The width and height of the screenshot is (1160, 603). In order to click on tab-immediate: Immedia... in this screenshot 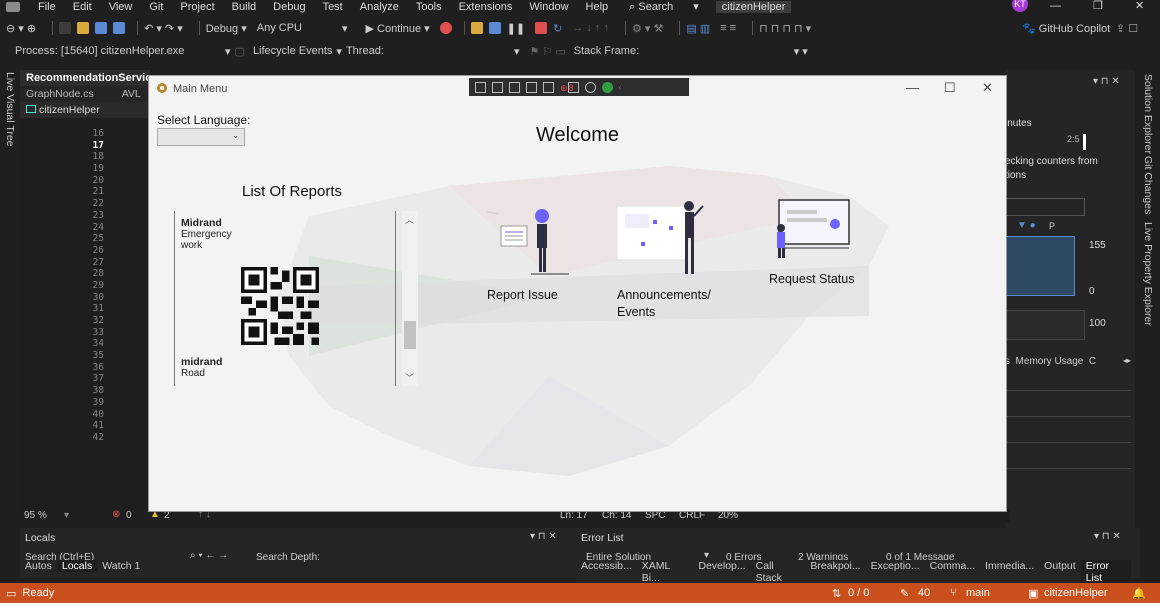, I will do `click(1009, 572)`.